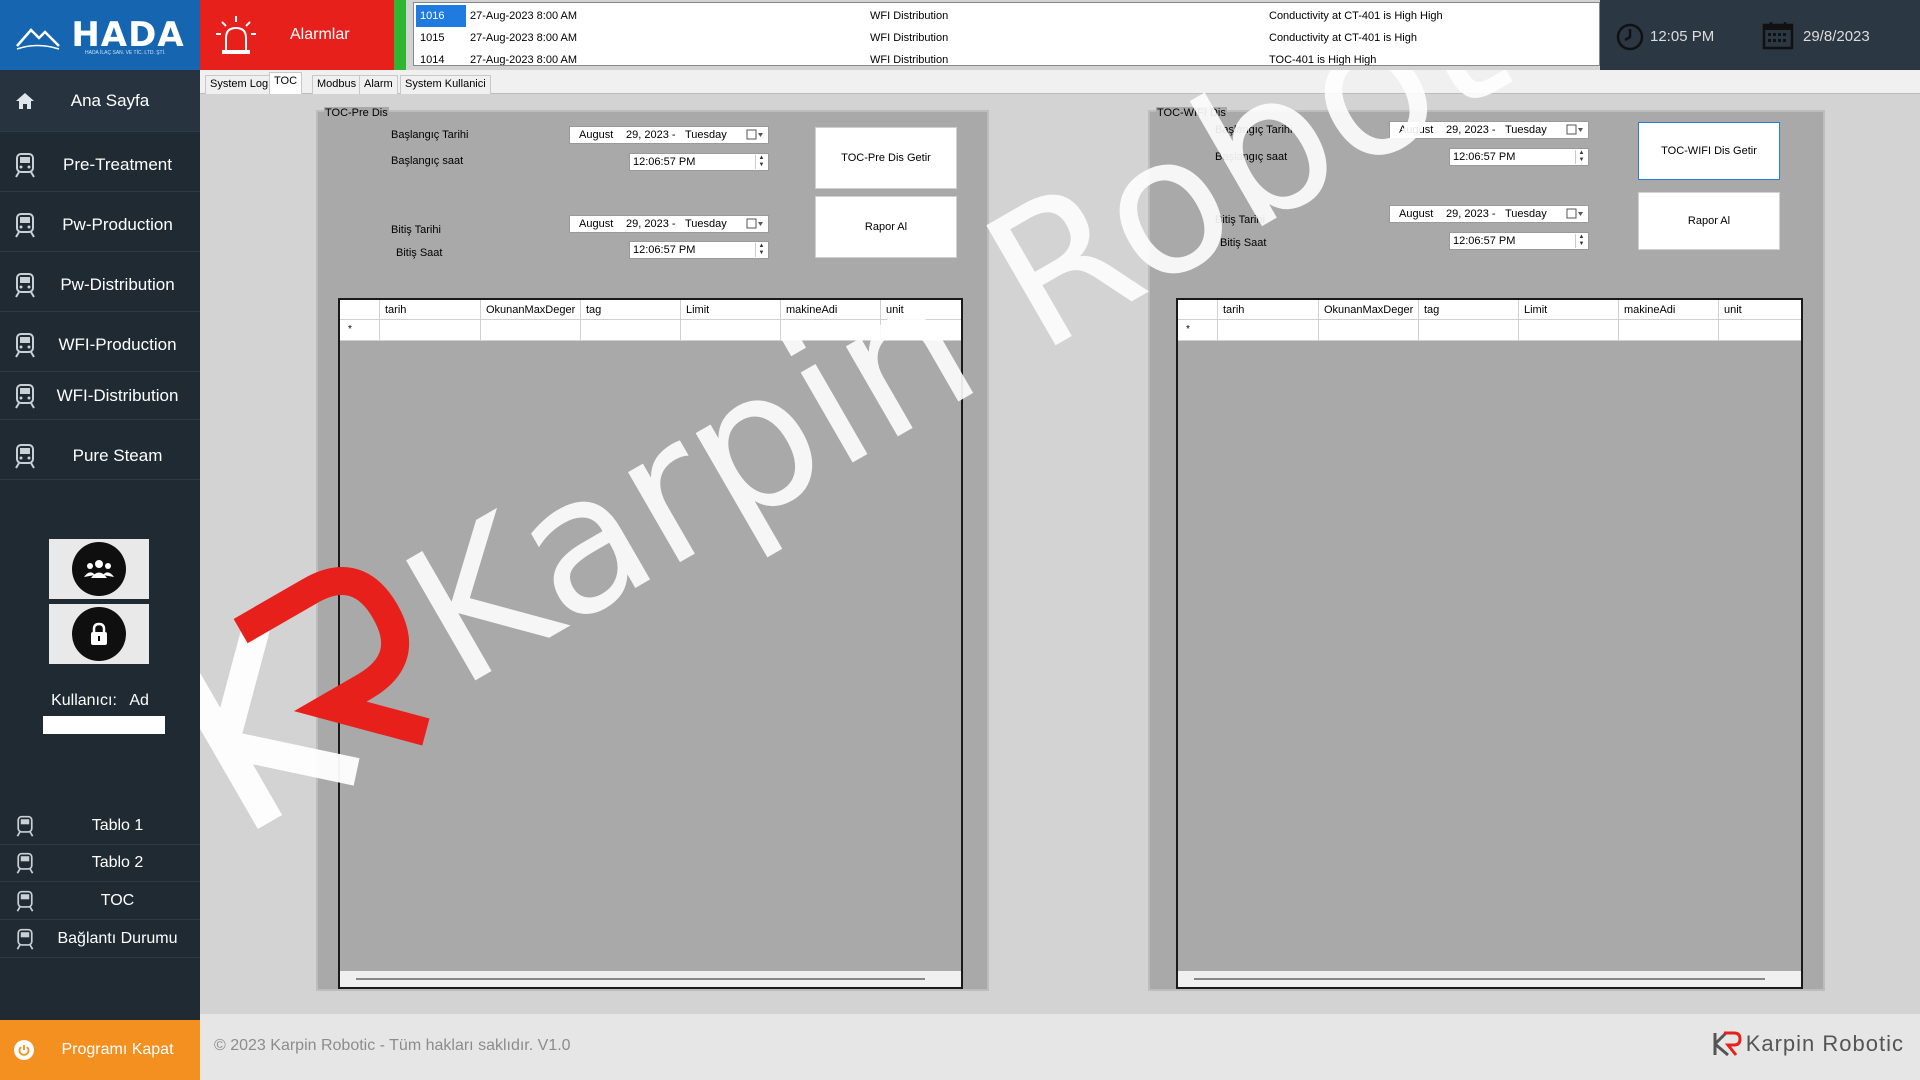 The image size is (1920, 1080). I want to click on sidebar-item-tablo-2: Tablo 2, so click(100, 863).